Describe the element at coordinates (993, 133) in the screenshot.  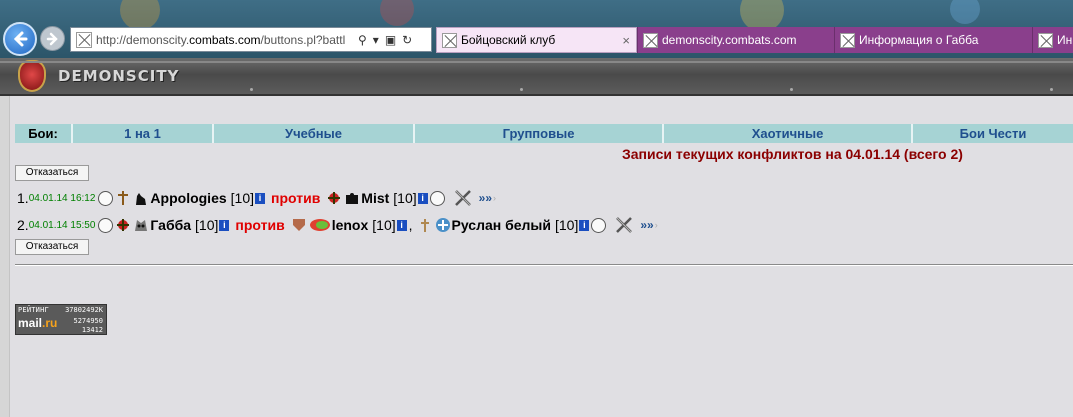
I see `tab-honor: Бои Чести` at that location.